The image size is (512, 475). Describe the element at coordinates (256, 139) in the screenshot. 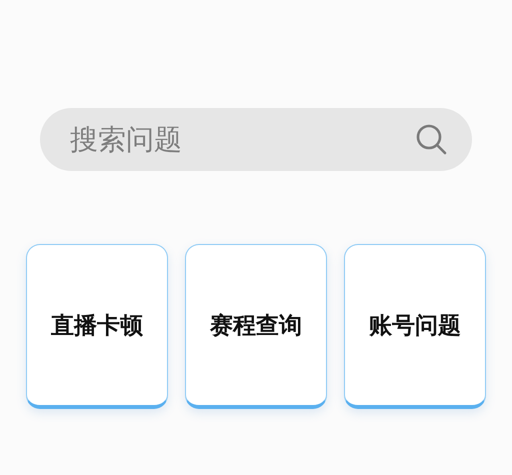

I see `search-field: 搜索问题` at that location.